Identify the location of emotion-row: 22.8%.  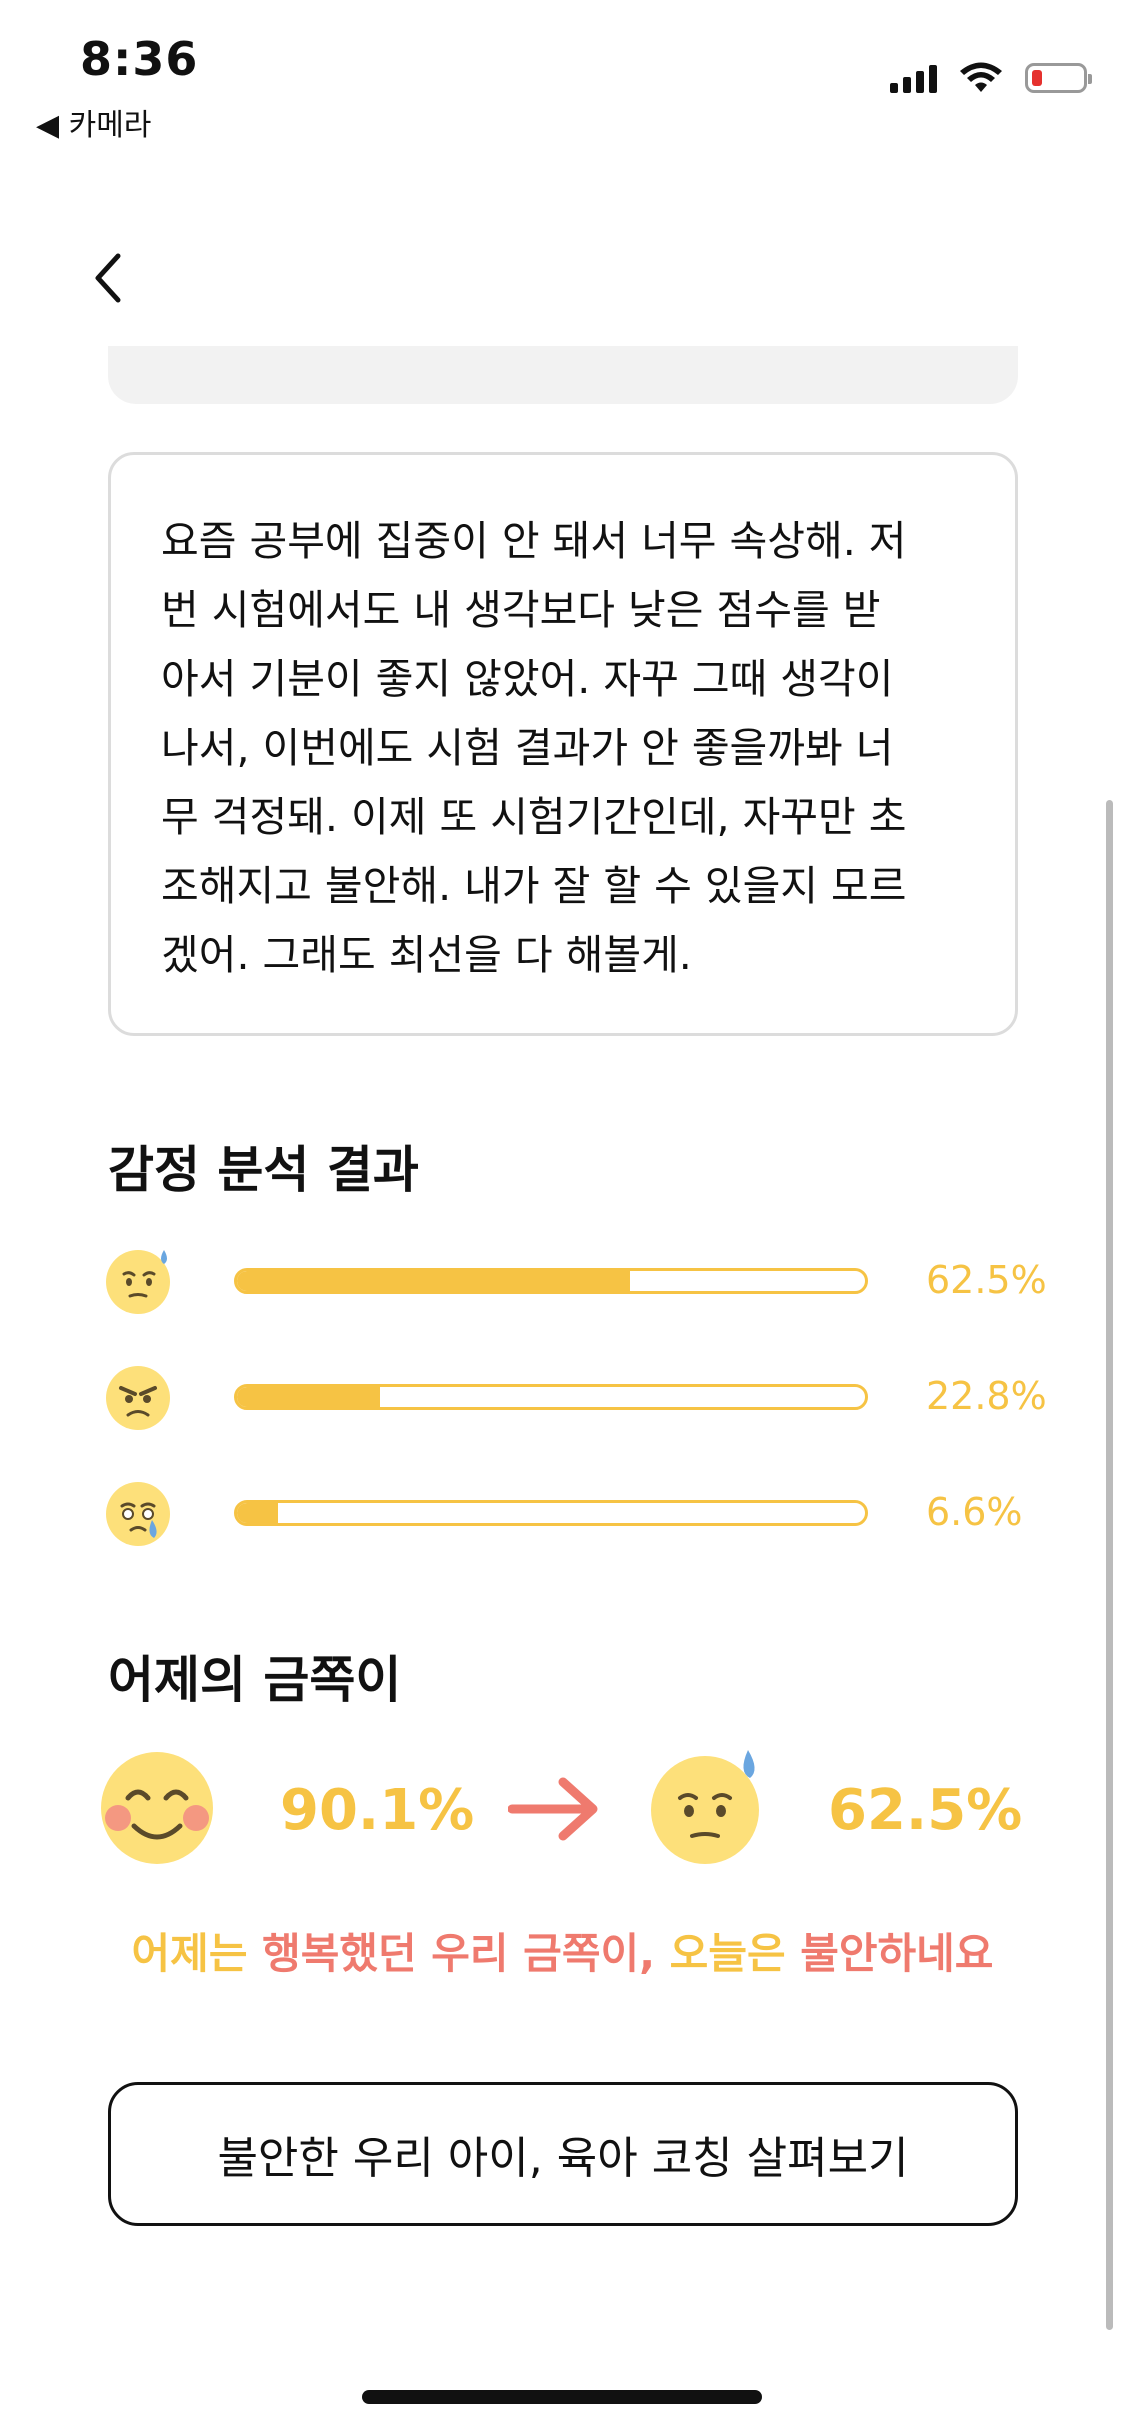
(584, 1396).